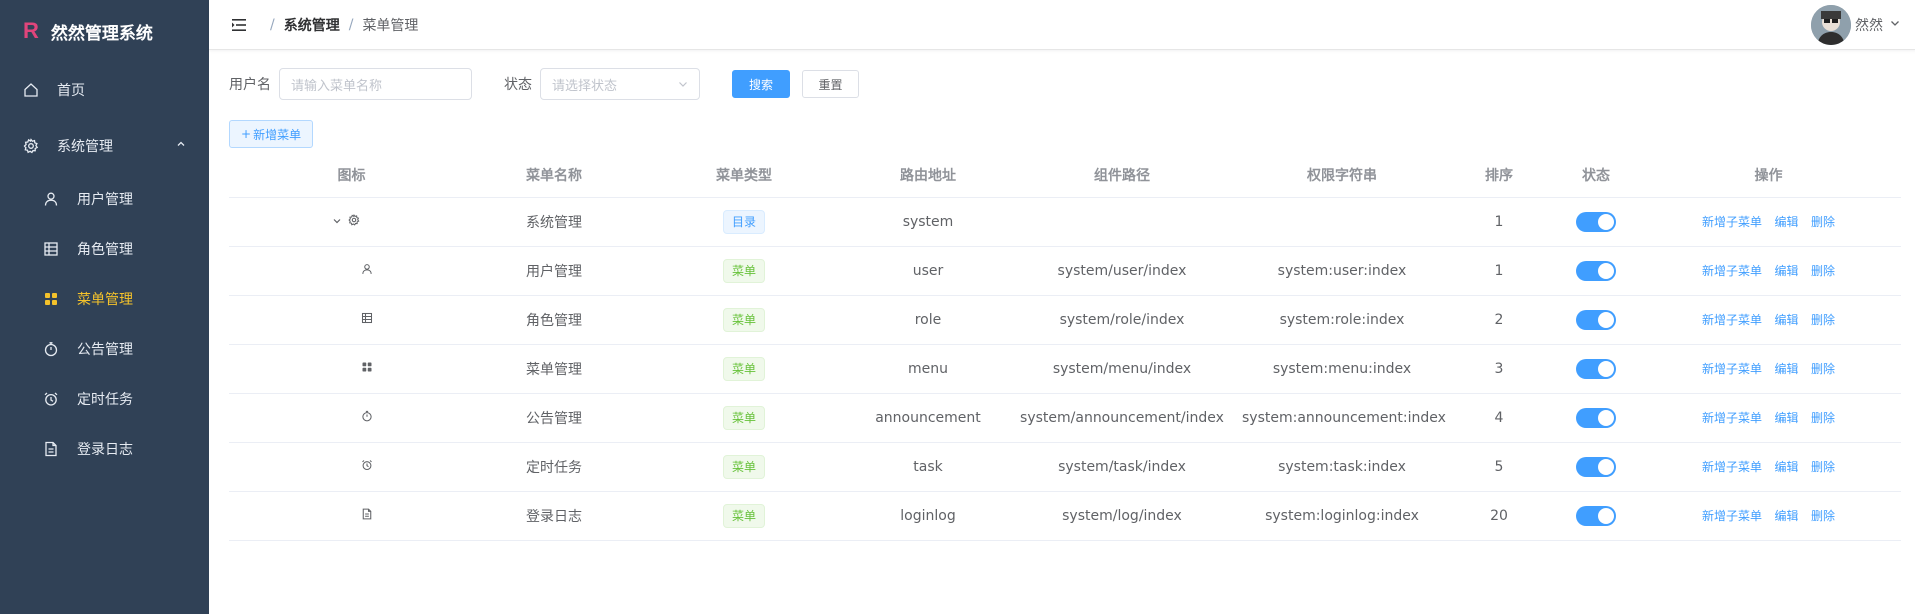 This screenshot has width=1915, height=614. I want to click on table-row: 系统管理 目录 system 1 新增子菜单 编辑 删除, so click(1065, 222).